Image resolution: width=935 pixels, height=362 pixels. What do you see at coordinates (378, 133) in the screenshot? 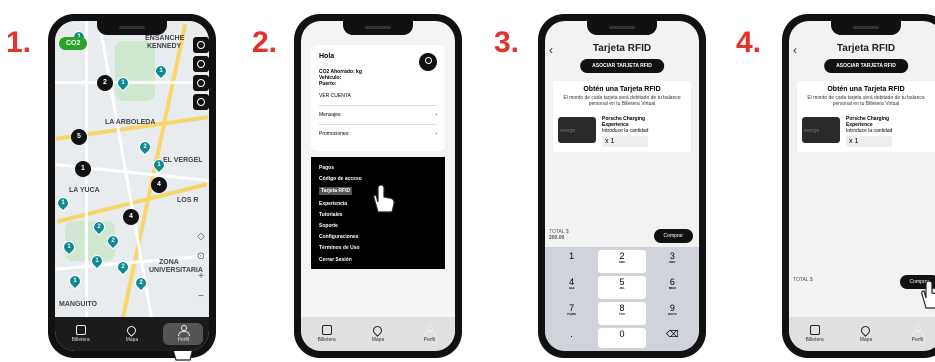
I see `promotions-row: Promociones: ›` at bounding box center [378, 133].